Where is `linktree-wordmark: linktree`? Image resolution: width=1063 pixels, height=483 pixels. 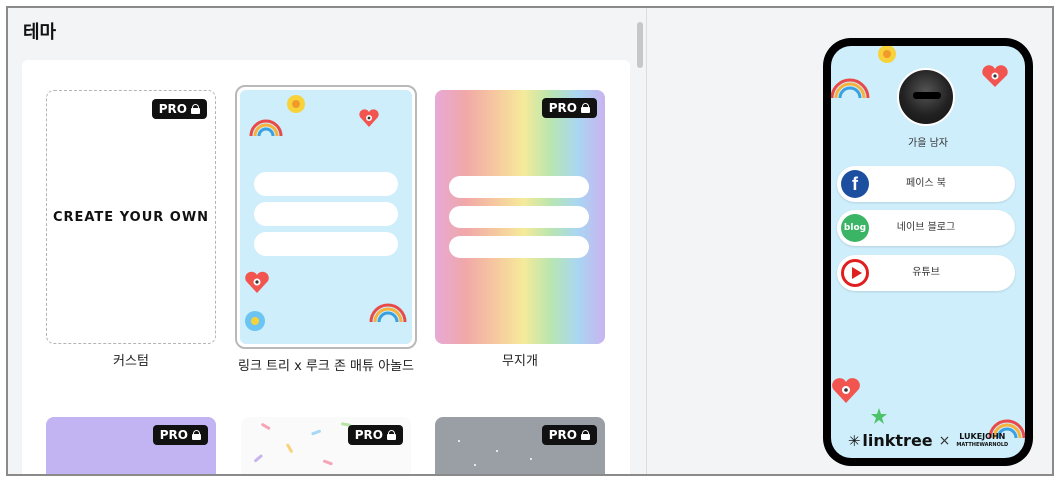 linktree-wordmark: linktree is located at coordinates (897, 440).